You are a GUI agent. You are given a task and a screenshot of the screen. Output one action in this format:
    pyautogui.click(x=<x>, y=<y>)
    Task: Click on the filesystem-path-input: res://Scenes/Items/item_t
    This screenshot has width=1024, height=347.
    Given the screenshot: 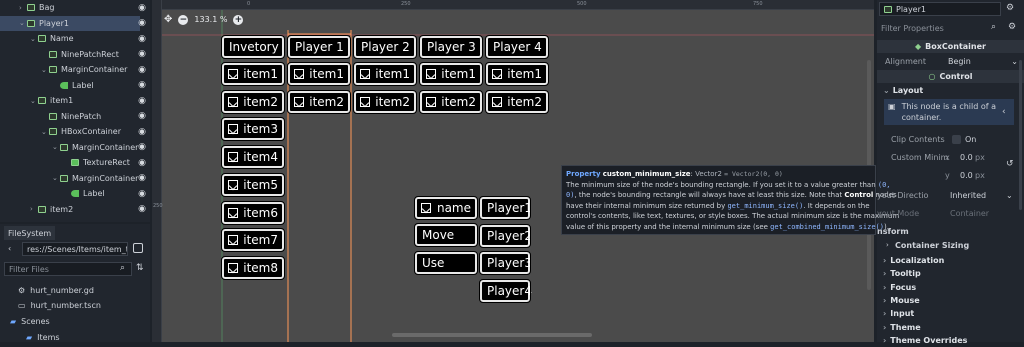 What is the action you would take?
    pyautogui.click(x=75, y=249)
    